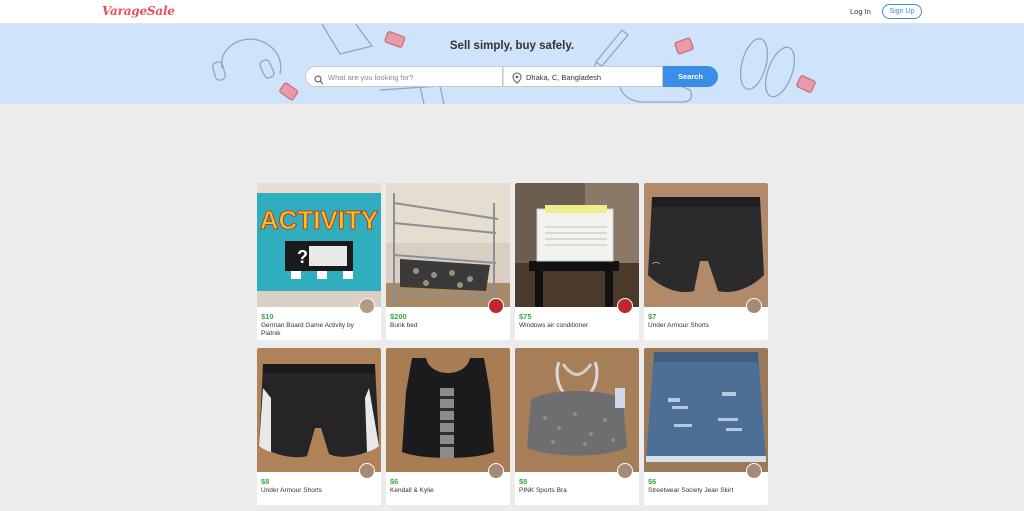  I want to click on search-bar: Dhaka, C, Bangladesh Search, so click(511, 76).